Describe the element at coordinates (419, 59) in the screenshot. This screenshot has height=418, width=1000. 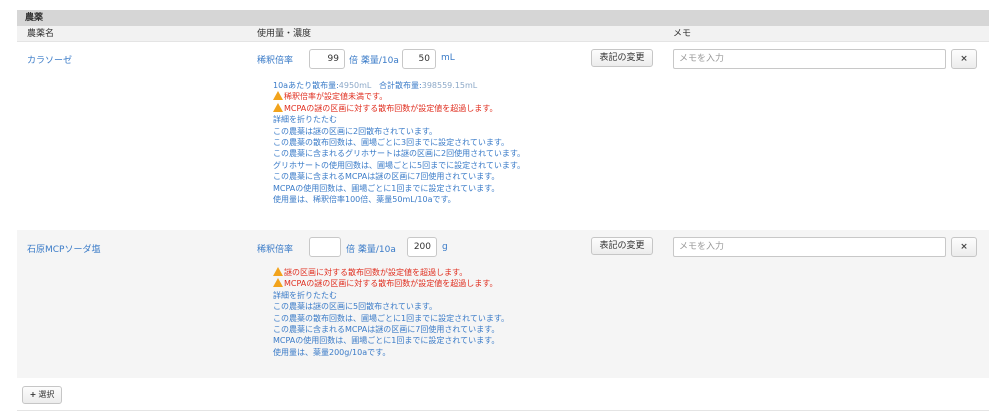
I see `amount-input: 50` at that location.